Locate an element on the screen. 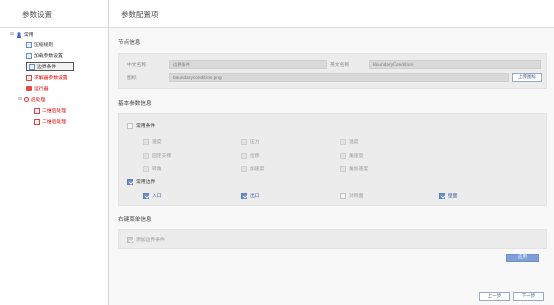 This screenshot has height=305, width=554. checkbox-label: 加速度 is located at coordinates (257, 169).